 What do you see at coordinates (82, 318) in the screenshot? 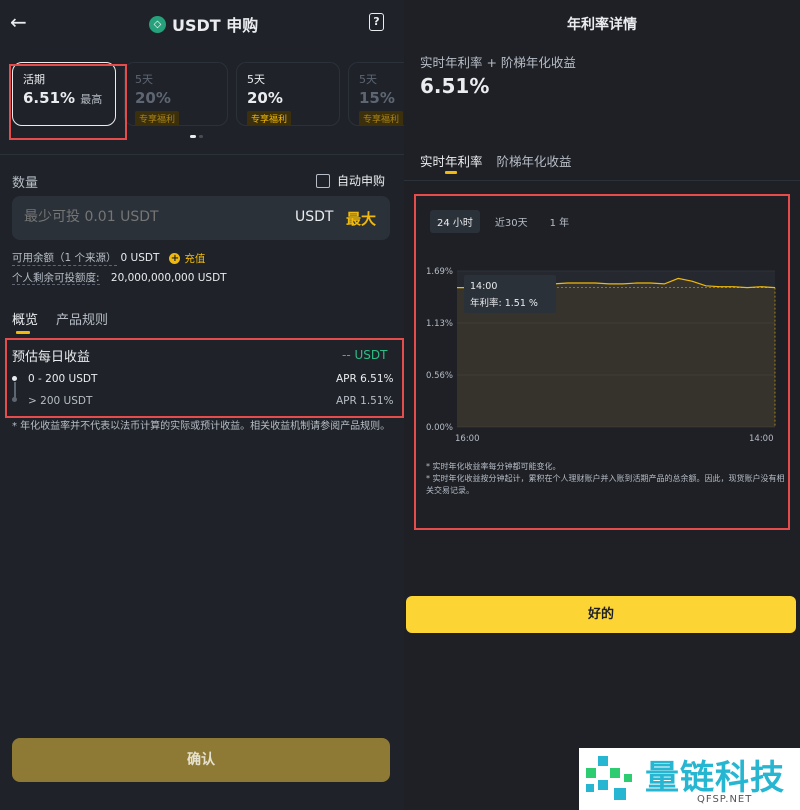
I see `tab-product-rules: 产品规则` at bounding box center [82, 318].